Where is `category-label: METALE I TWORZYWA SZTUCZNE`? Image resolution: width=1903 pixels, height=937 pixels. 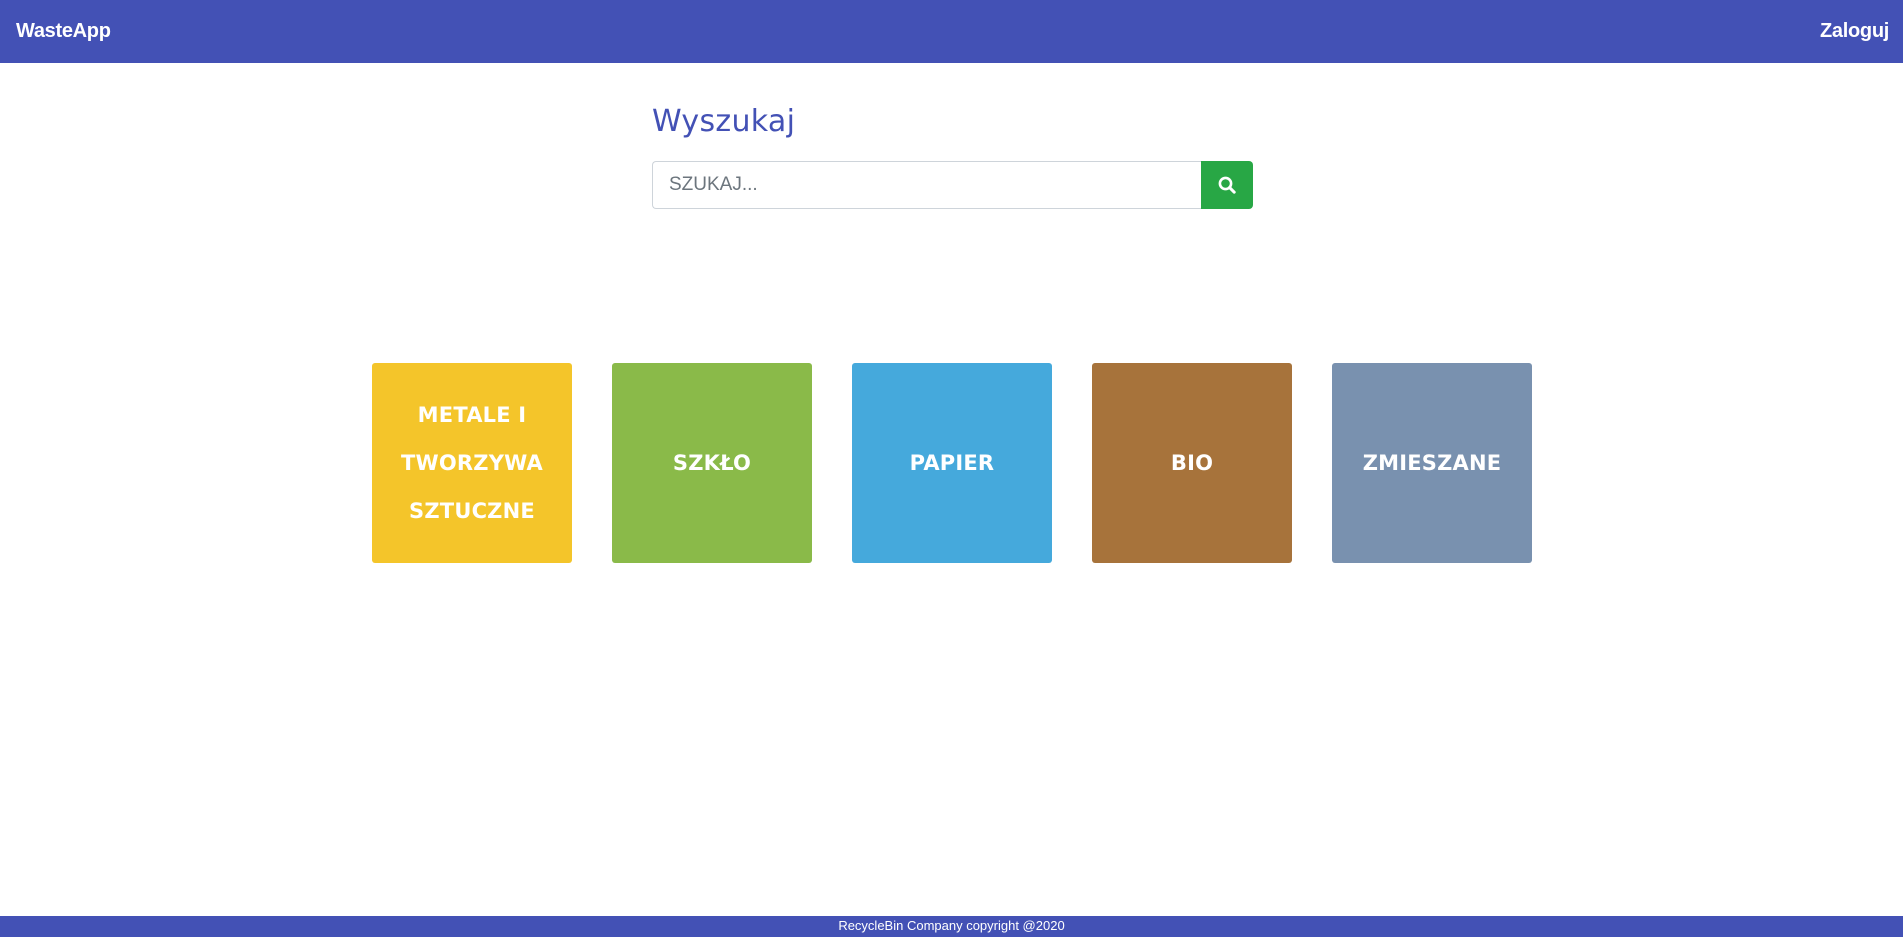
category-label: METALE I TWORZYWA SZTUCZNE is located at coordinates (472, 463).